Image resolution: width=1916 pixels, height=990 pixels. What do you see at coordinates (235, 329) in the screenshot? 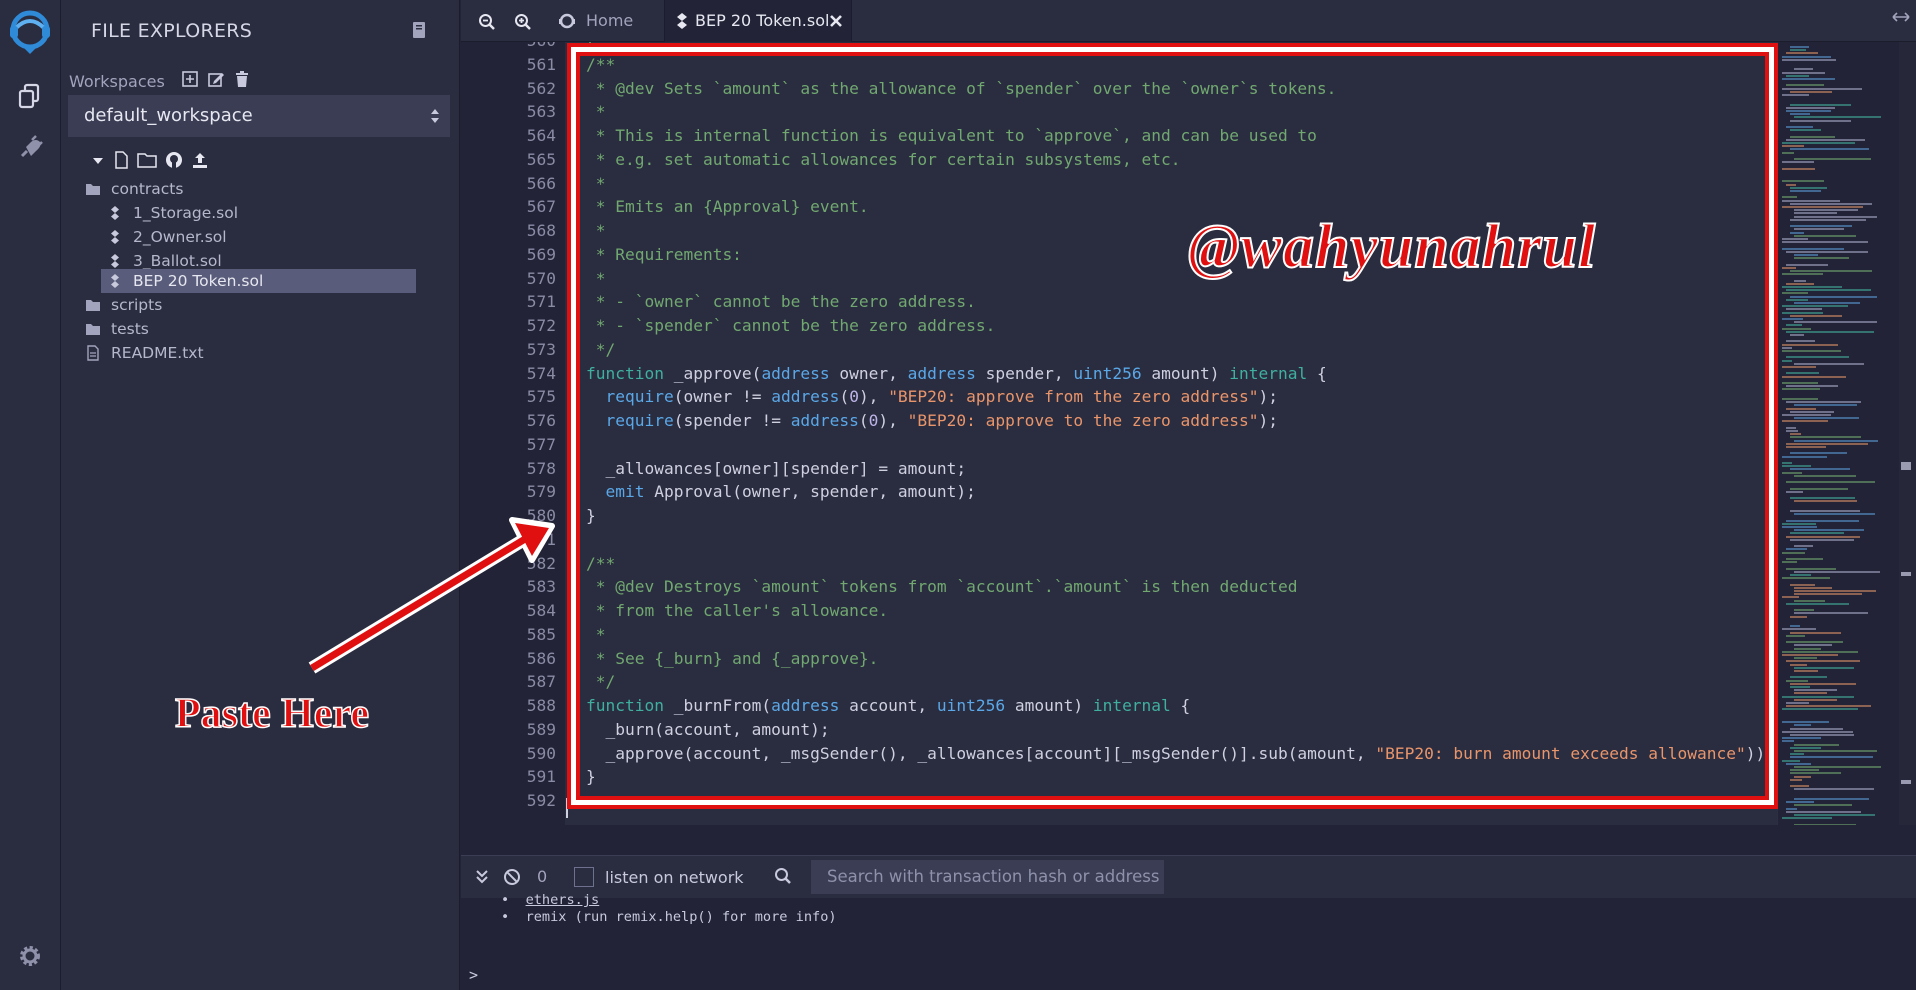
I see `tree-folder: tests` at bounding box center [235, 329].